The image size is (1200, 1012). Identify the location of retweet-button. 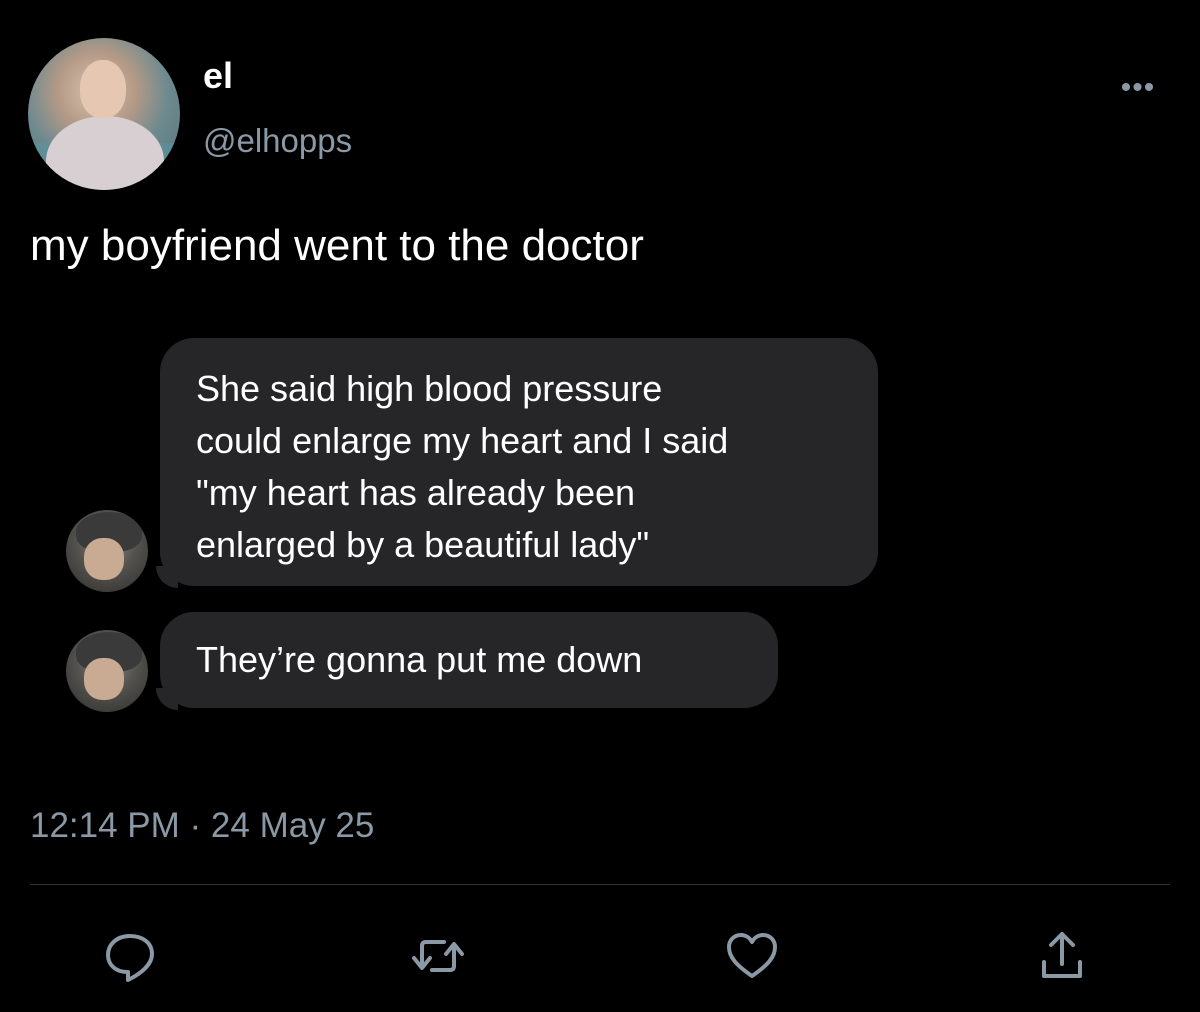
(438, 956).